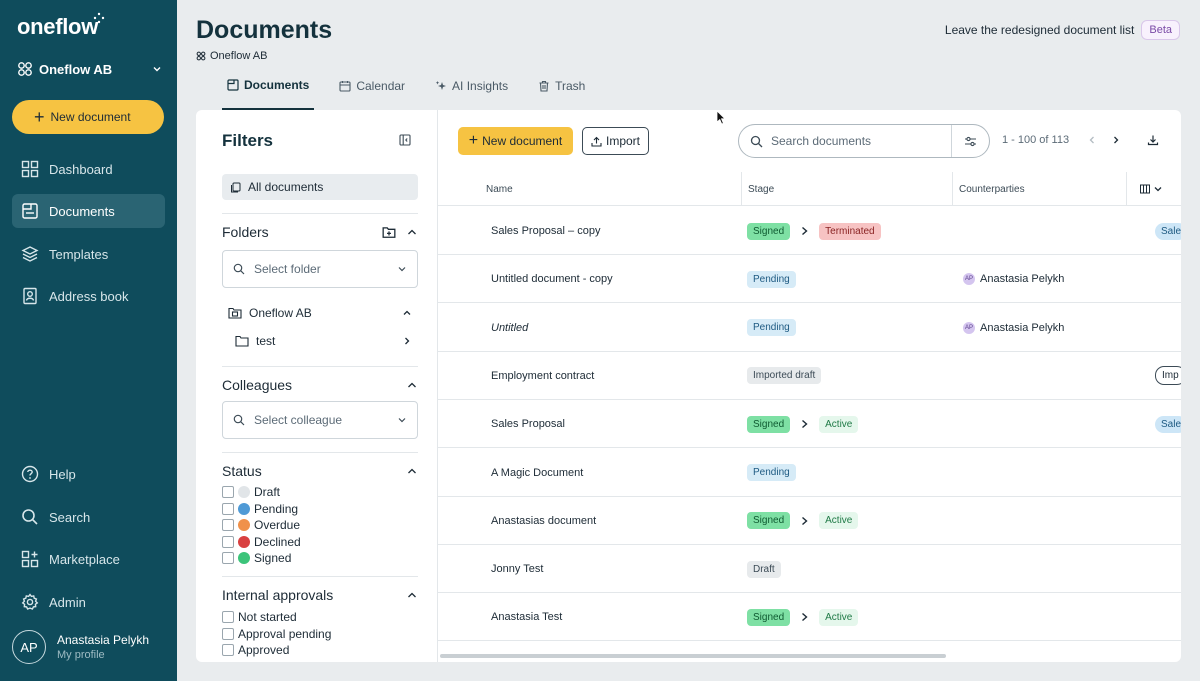 The height and width of the screenshot is (681, 1200). I want to click on table-row: Sales Proposal Signed Active Sale, so click(809, 424).